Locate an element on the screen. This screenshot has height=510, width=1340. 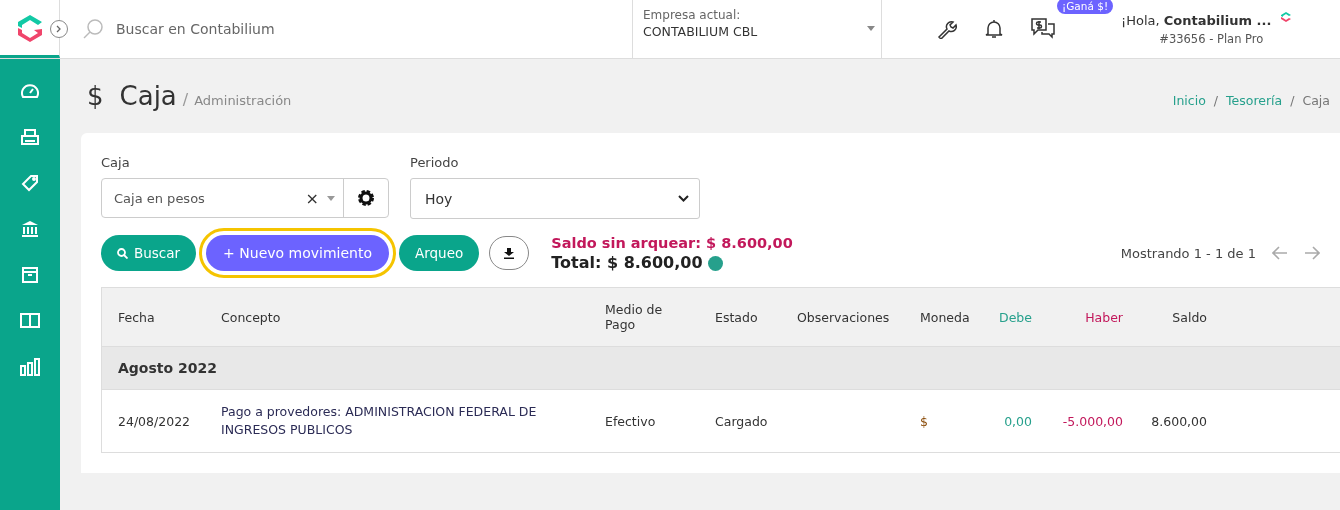
periodo-label: Periodo is located at coordinates (435, 162).